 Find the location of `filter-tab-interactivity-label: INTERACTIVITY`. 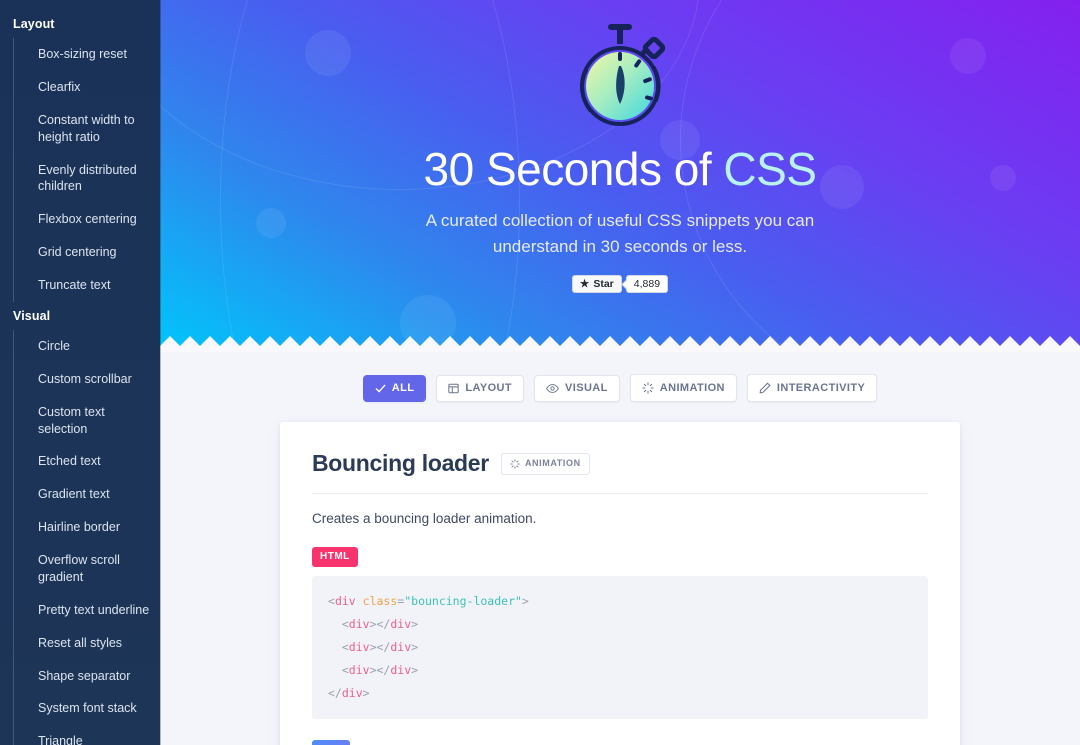

filter-tab-interactivity-label: INTERACTIVITY is located at coordinates (821, 387).